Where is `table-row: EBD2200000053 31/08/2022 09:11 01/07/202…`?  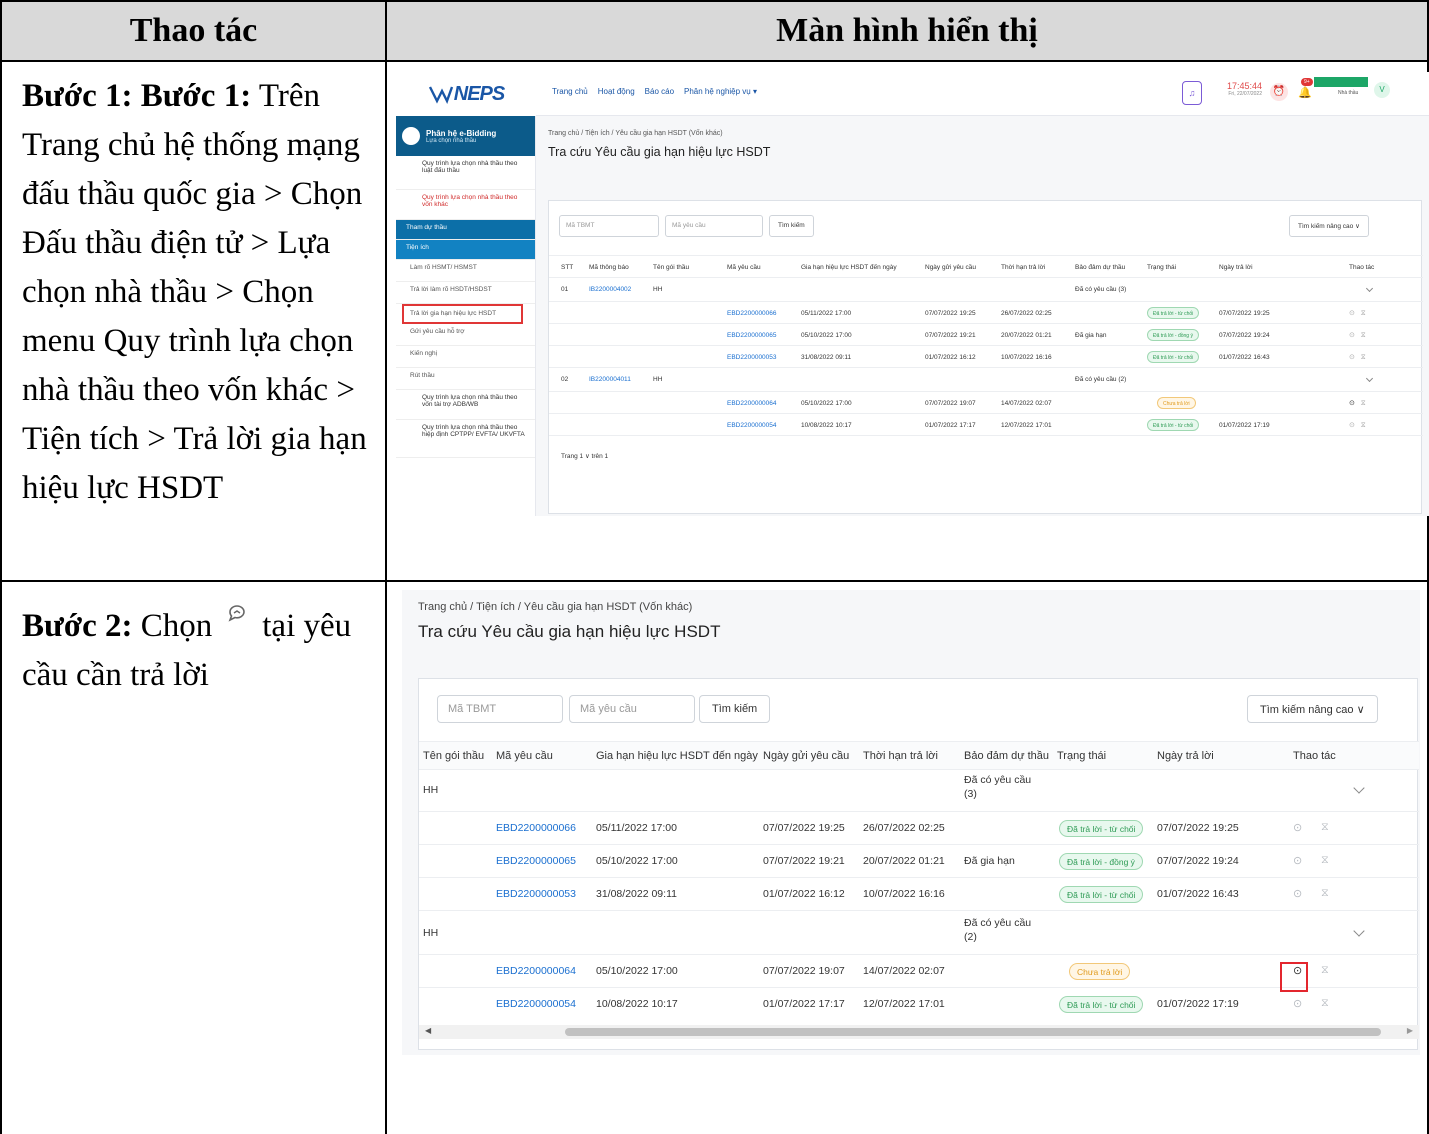 table-row: EBD2200000053 31/08/2022 09:11 01/07/202… is located at coordinates (986, 356).